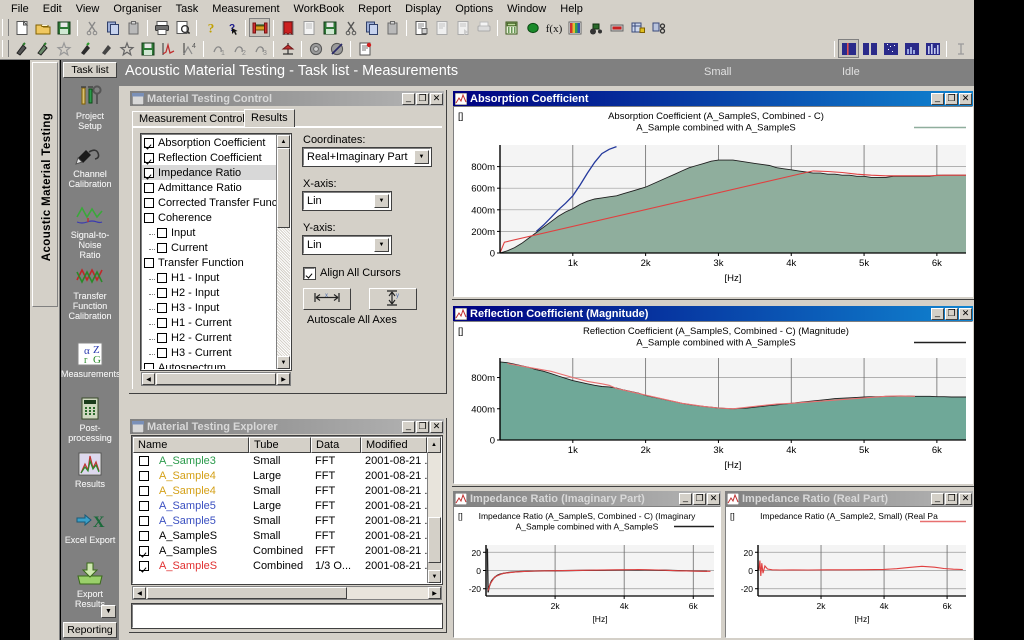 This screenshot has height=640, width=1024. What do you see at coordinates (42, 48) in the screenshot?
I see `probe2-icon` at bounding box center [42, 48].